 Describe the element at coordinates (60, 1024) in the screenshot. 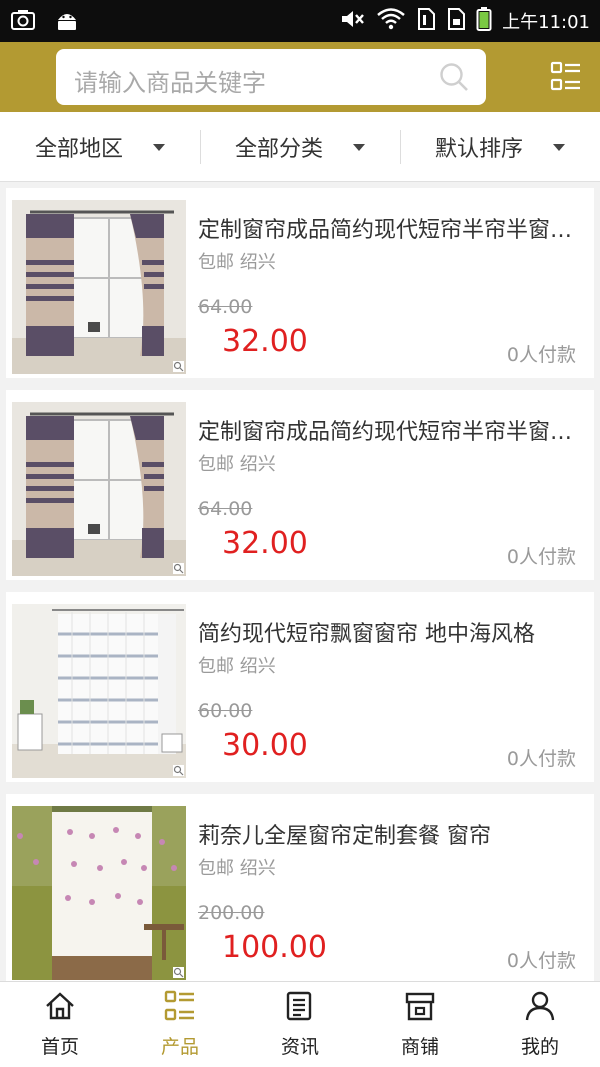

I see `nav-home: 首页` at that location.